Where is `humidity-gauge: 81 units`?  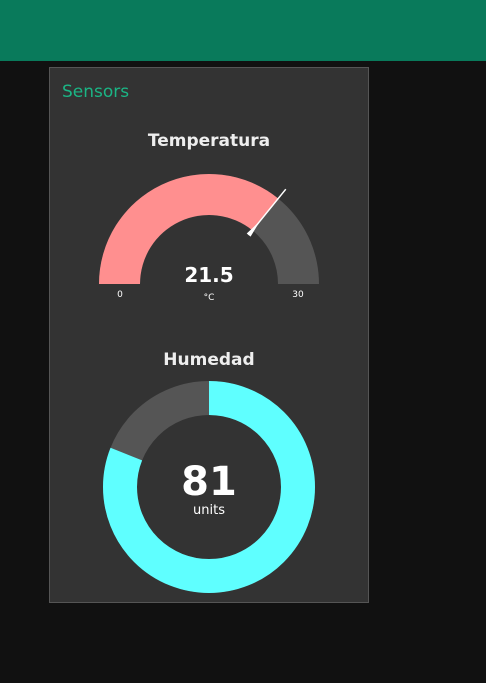
humidity-gauge: 81 units is located at coordinates (209, 487).